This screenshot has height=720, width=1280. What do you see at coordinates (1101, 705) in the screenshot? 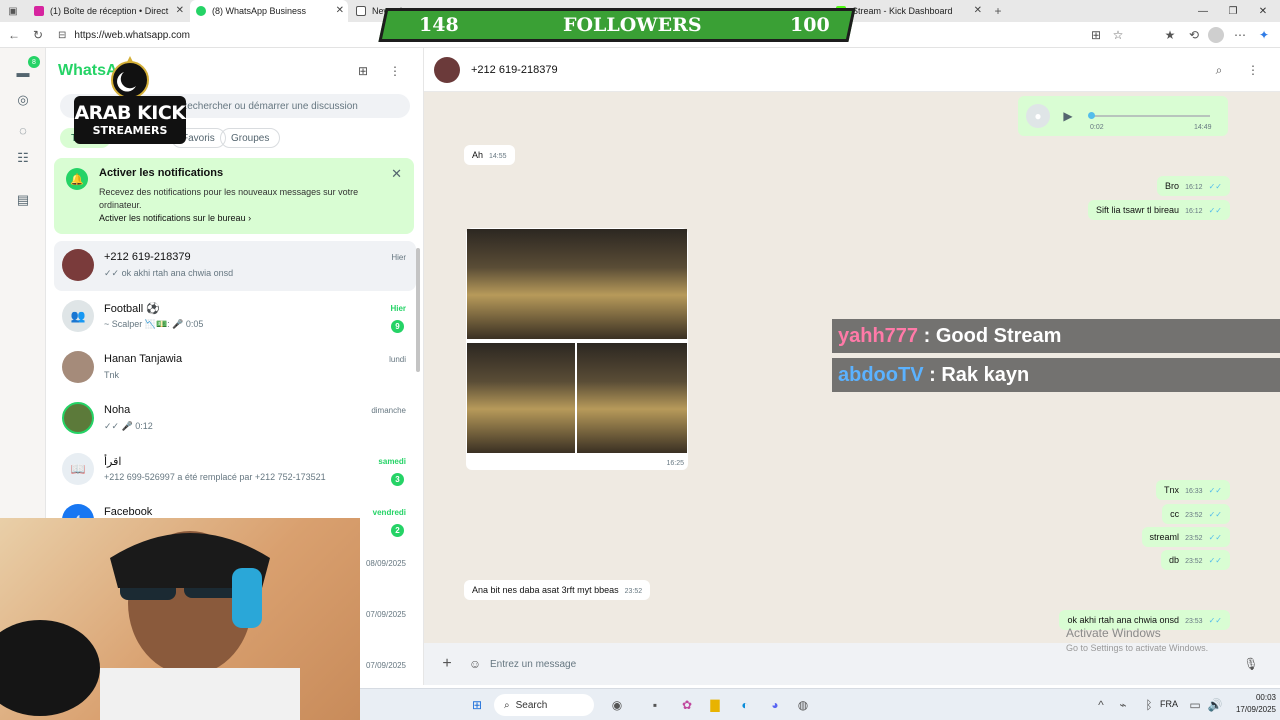
I see `tray-chevron-icon: ^` at bounding box center [1101, 705].